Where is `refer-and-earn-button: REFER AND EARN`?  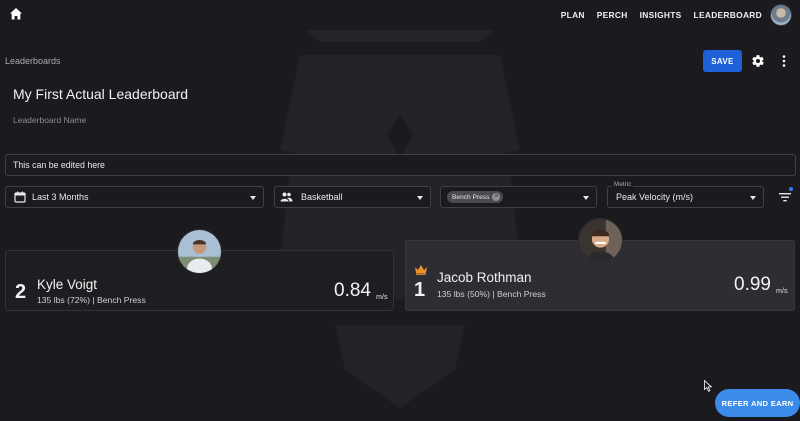
refer-and-earn-button: REFER AND EARN is located at coordinates (757, 403).